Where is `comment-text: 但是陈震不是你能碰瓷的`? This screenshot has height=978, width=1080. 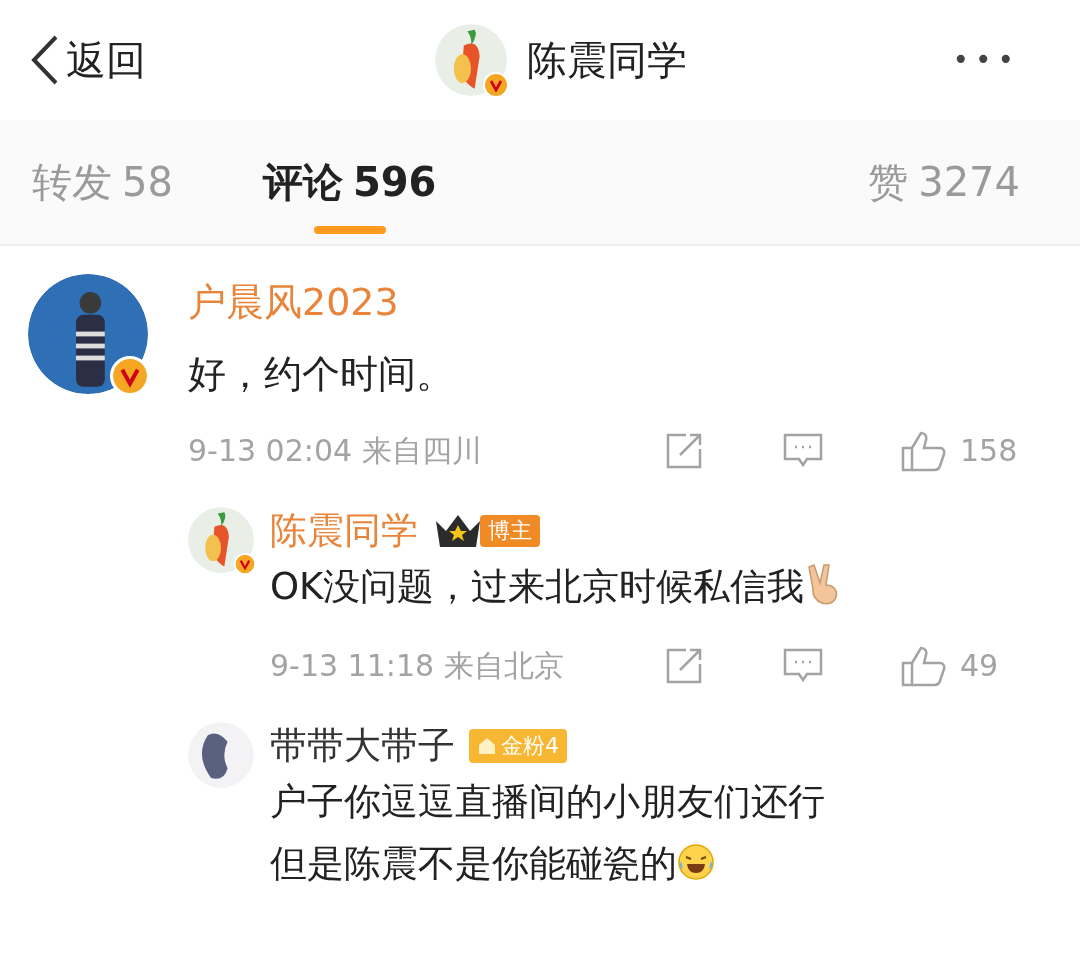 comment-text: 但是陈震不是你能碰瓷的 is located at coordinates (473, 863).